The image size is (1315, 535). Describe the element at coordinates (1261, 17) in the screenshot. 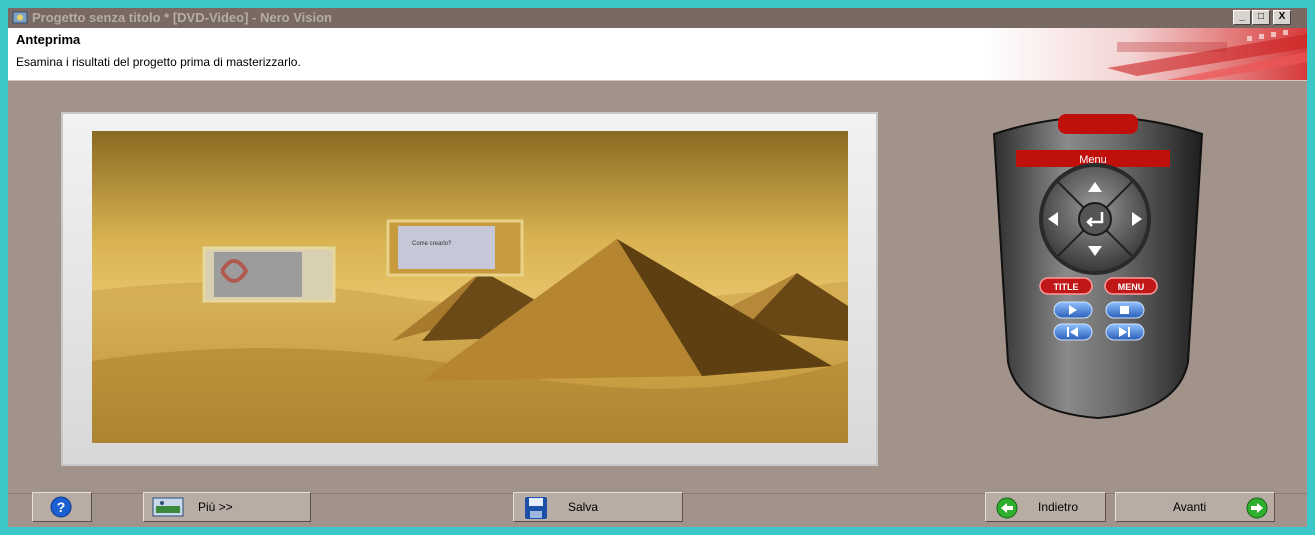

I see `maximize-button: □` at that location.